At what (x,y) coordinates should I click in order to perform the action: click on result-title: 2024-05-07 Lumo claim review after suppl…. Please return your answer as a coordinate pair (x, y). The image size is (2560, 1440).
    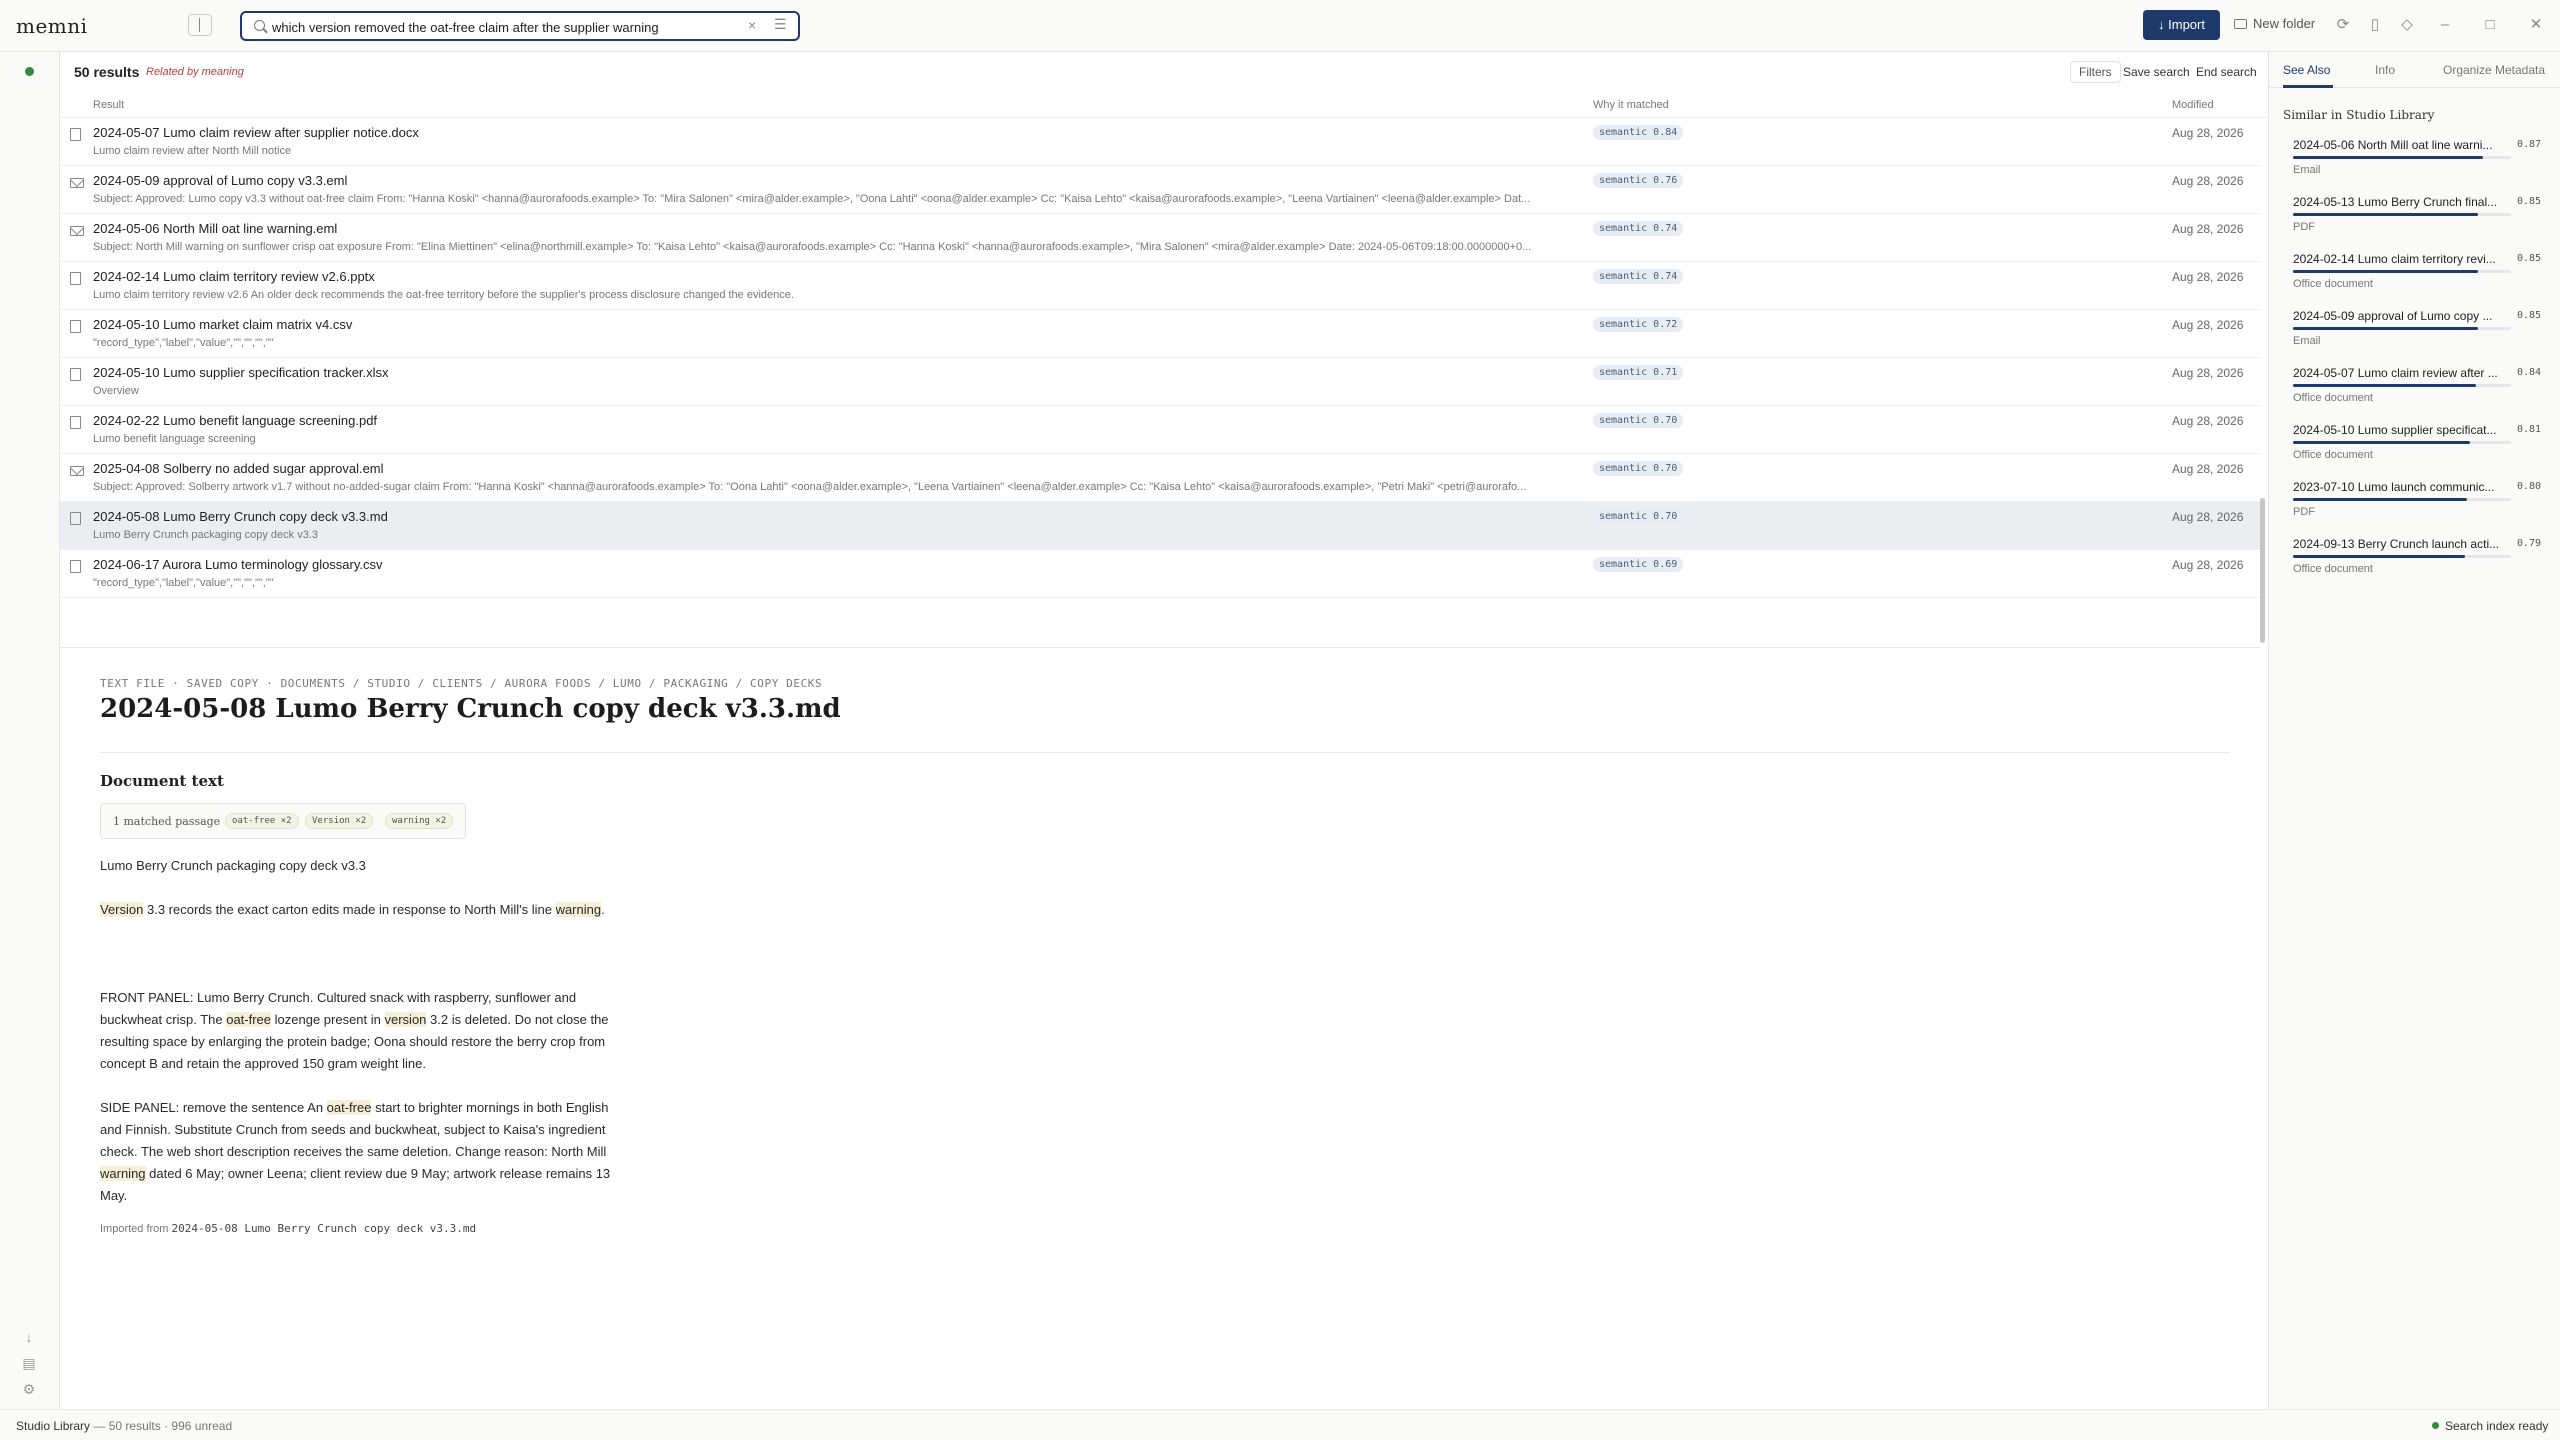
    Looking at the image, I should click on (256, 132).